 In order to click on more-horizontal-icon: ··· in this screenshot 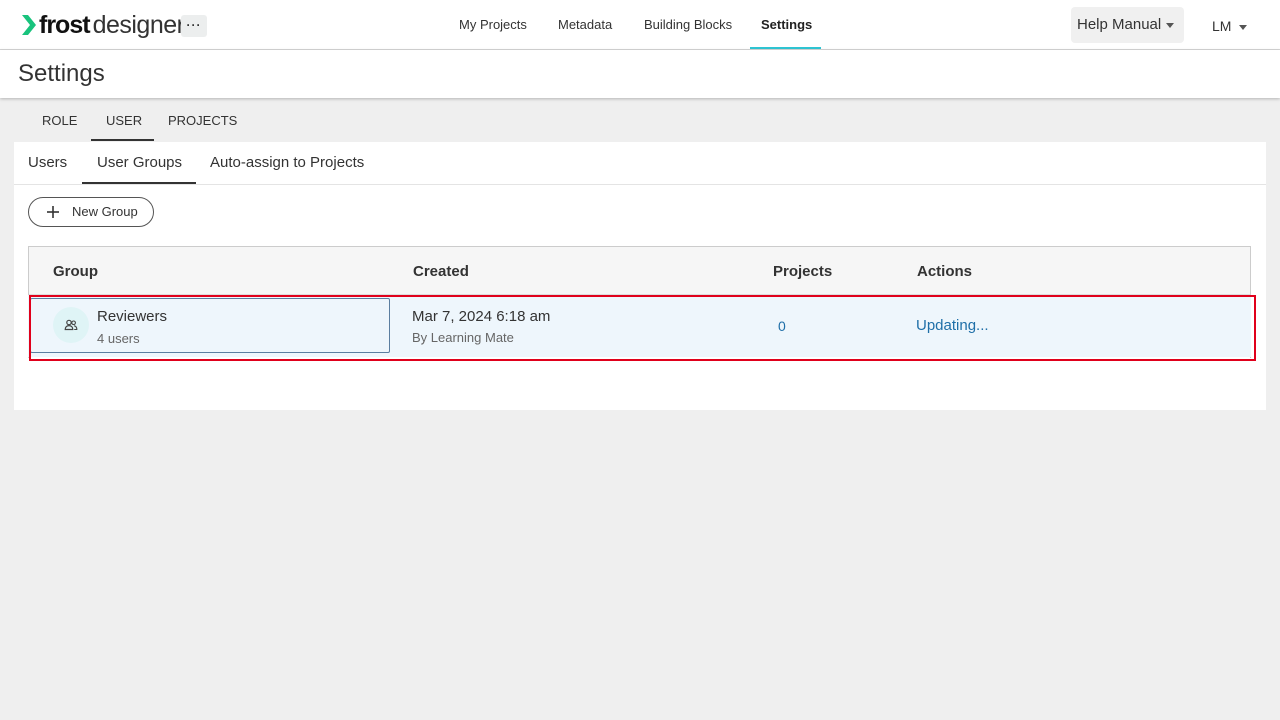, I will do `click(194, 25)`.